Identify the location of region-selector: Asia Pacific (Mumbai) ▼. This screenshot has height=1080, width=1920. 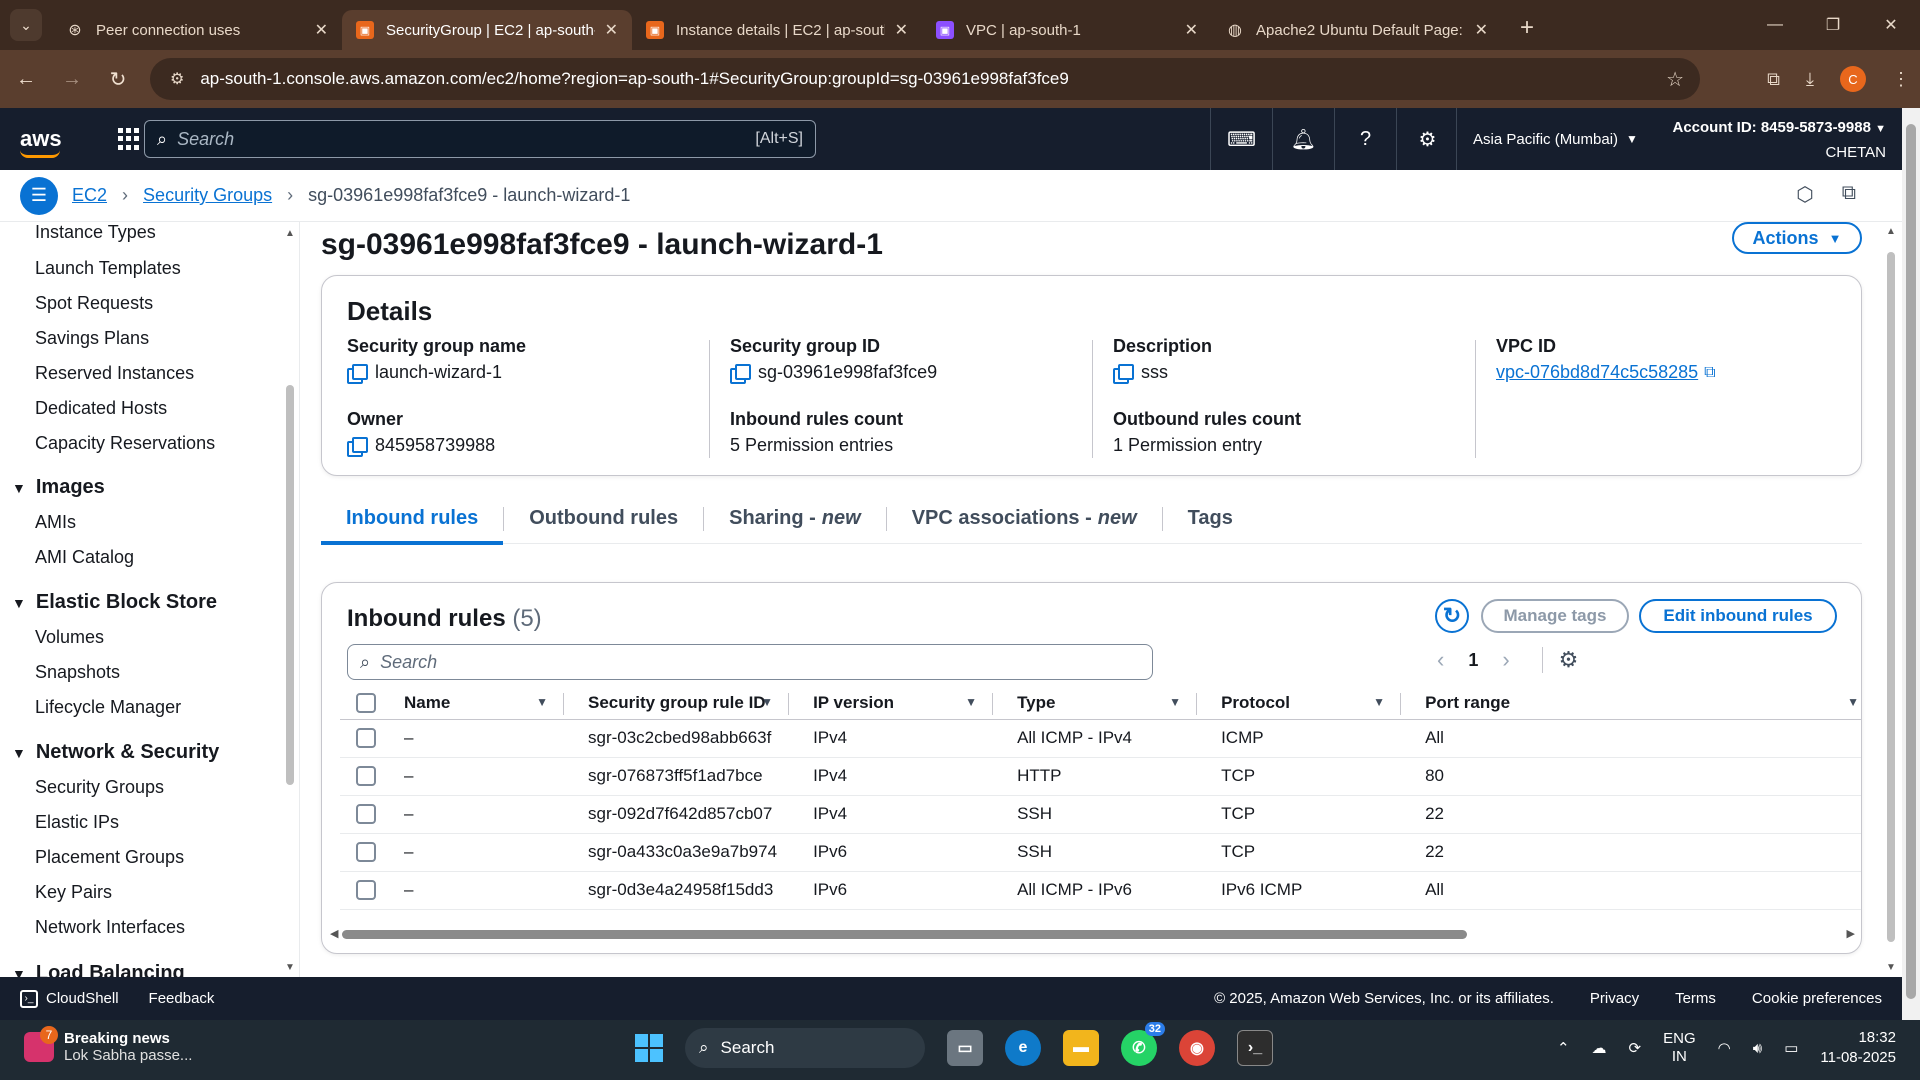
(1547, 139).